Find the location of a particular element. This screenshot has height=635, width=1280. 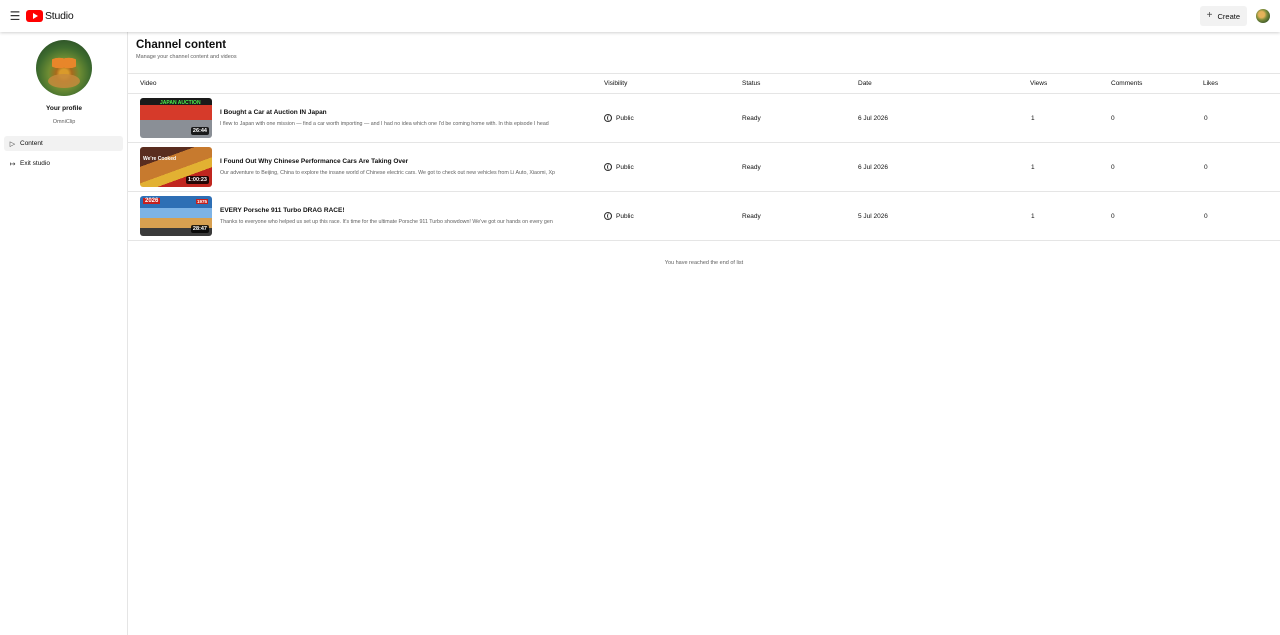

thumbnail-text: 2026 is located at coordinates (152, 201).